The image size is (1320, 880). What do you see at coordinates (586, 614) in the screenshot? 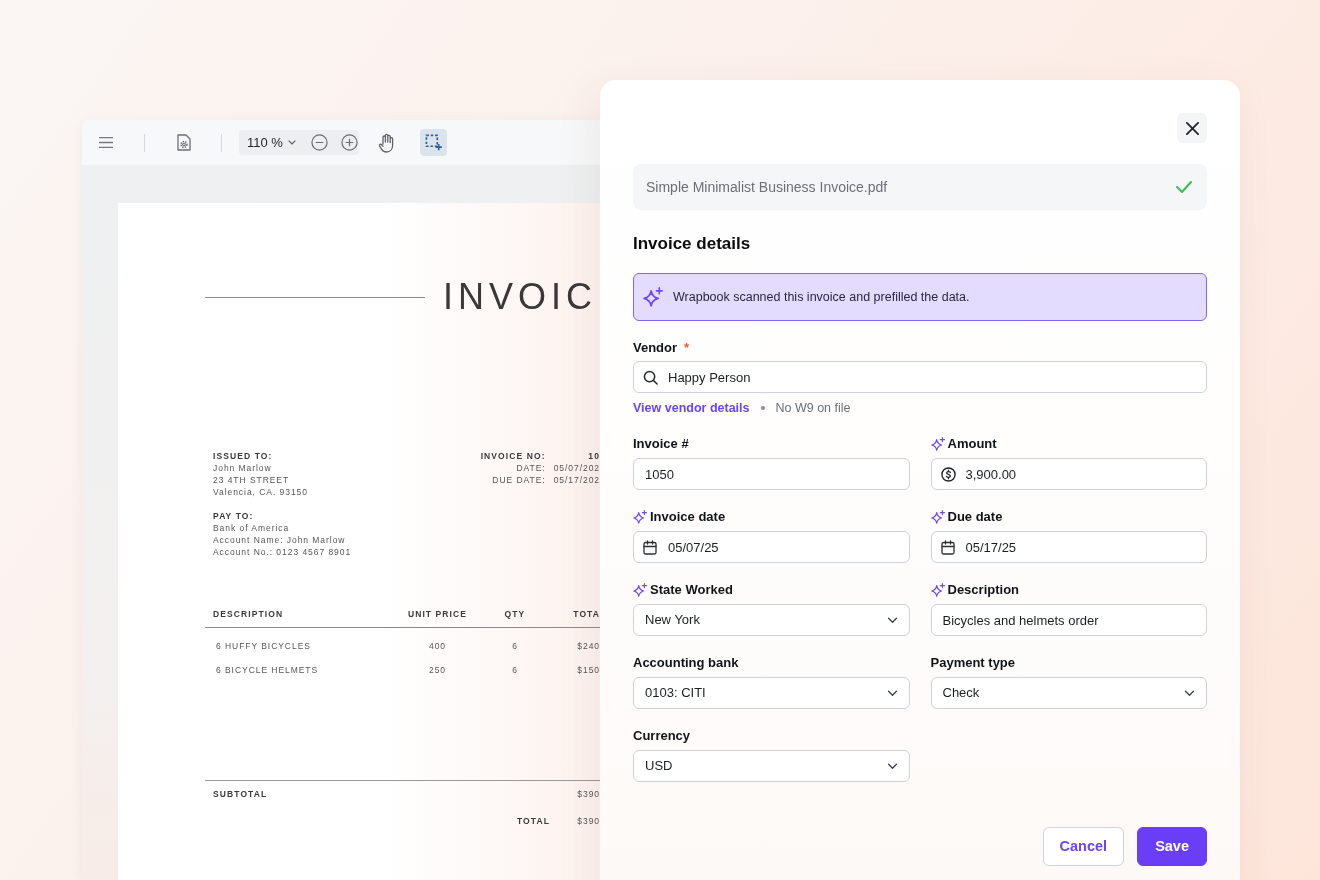
I see `column-header: TOTA` at bounding box center [586, 614].